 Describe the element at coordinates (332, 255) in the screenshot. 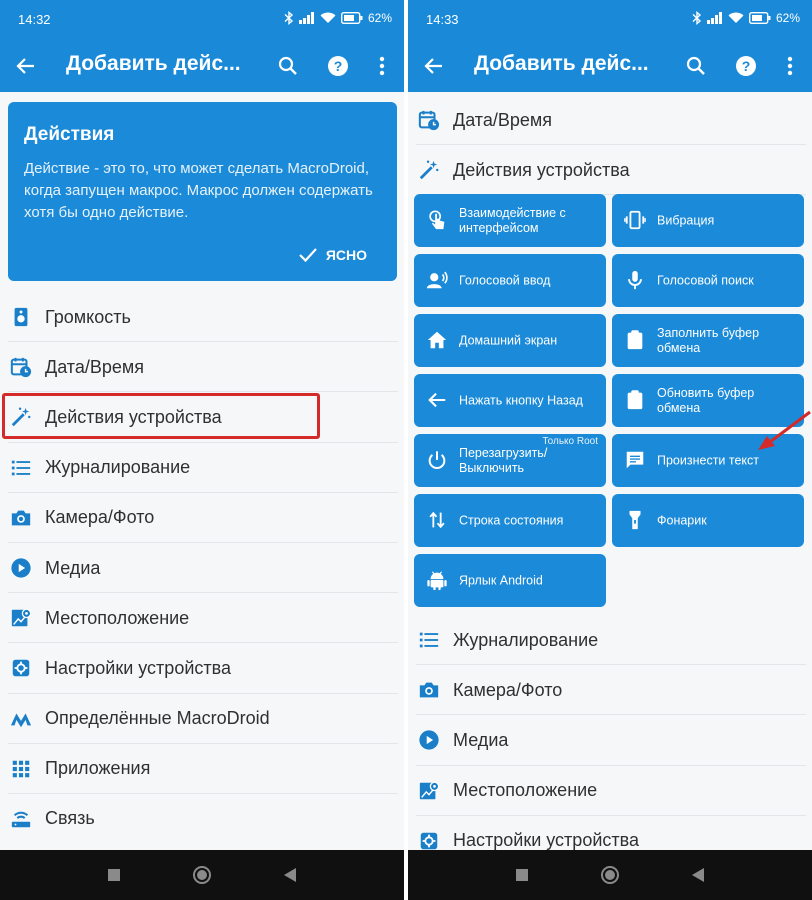

I see `ok-button: ЯСНО` at that location.